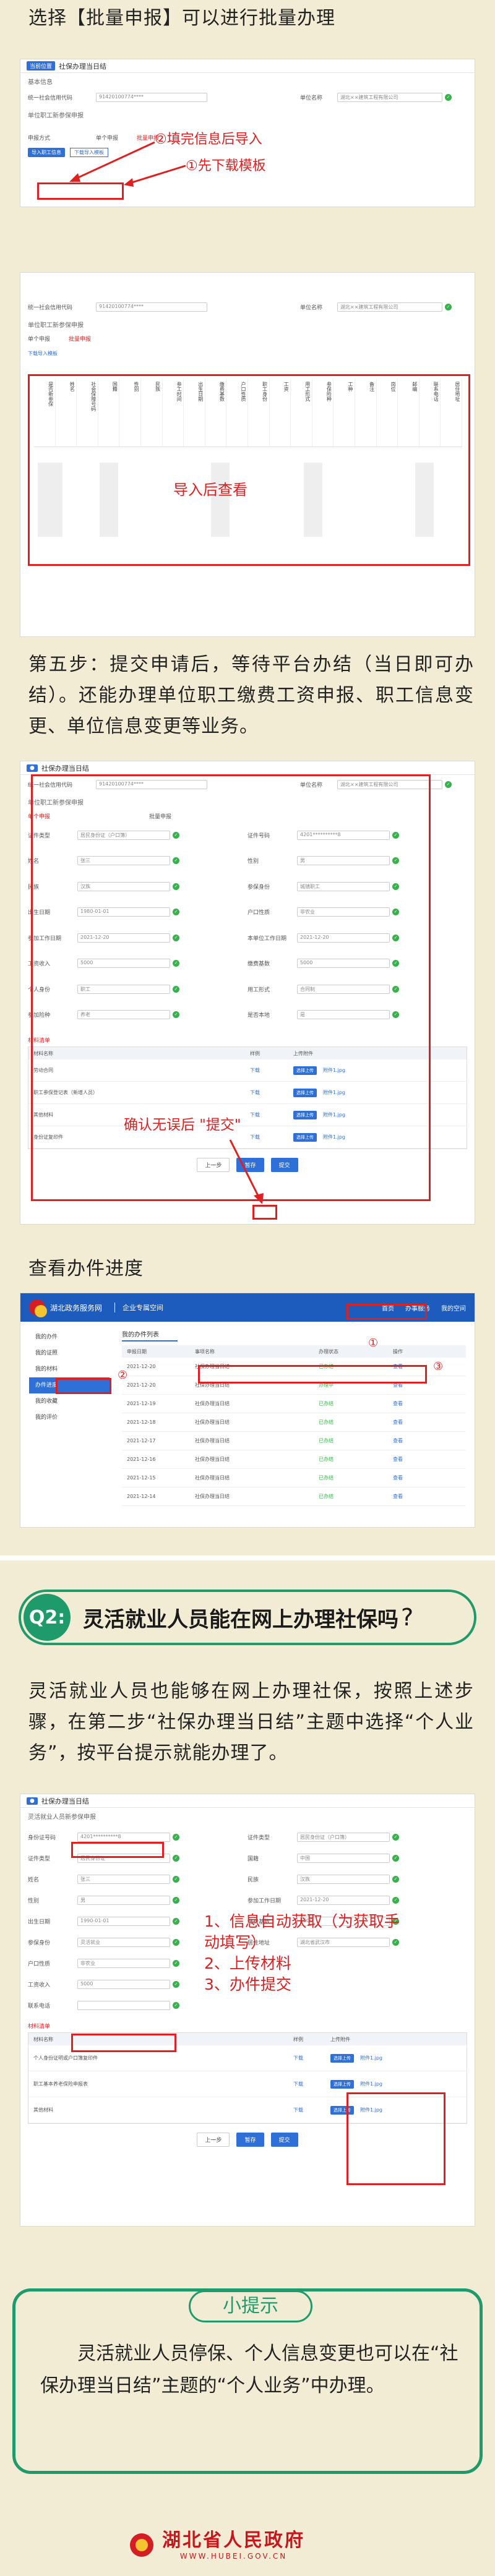 This screenshot has height=2576, width=495. What do you see at coordinates (213, 2140) in the screenshot?
I see `prev-button: 上一步` at bounding box center [213, 2140].